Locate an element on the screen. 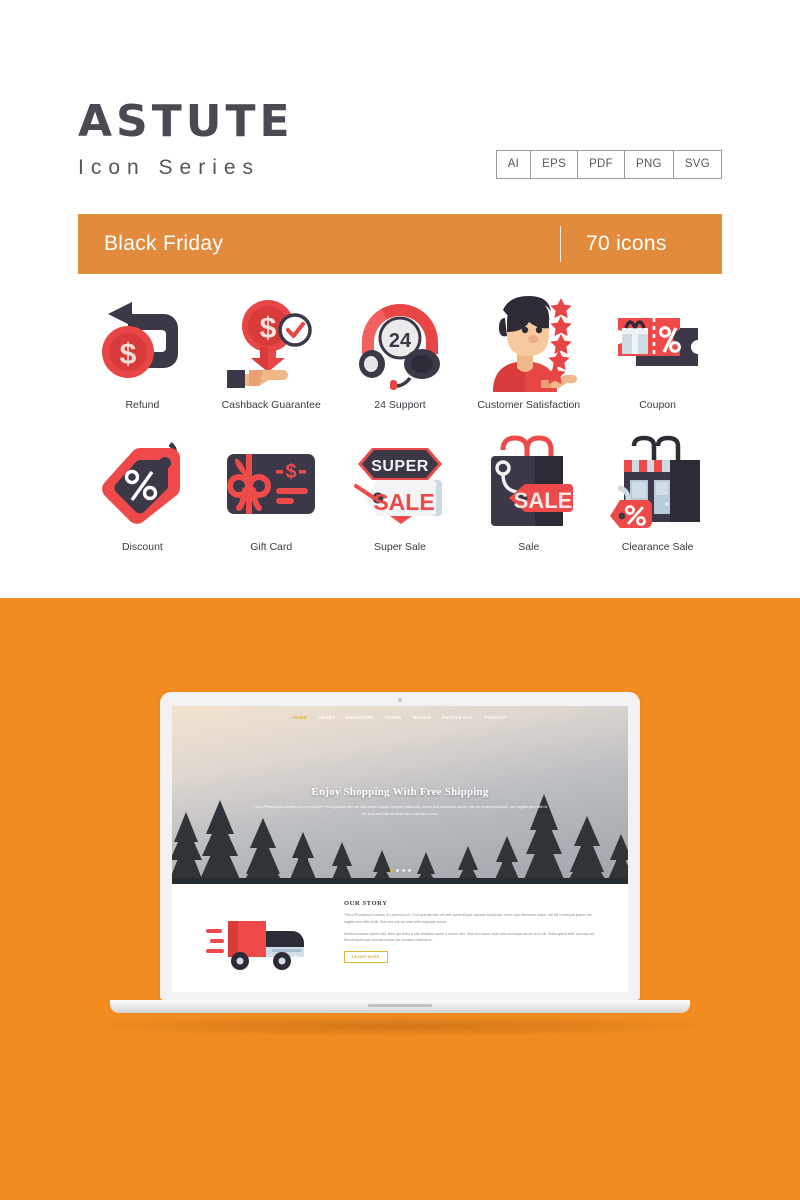 The width and height of the screenshot is (800, 1200). gift-card-dollar: $ is located at coordinates (291, 472).